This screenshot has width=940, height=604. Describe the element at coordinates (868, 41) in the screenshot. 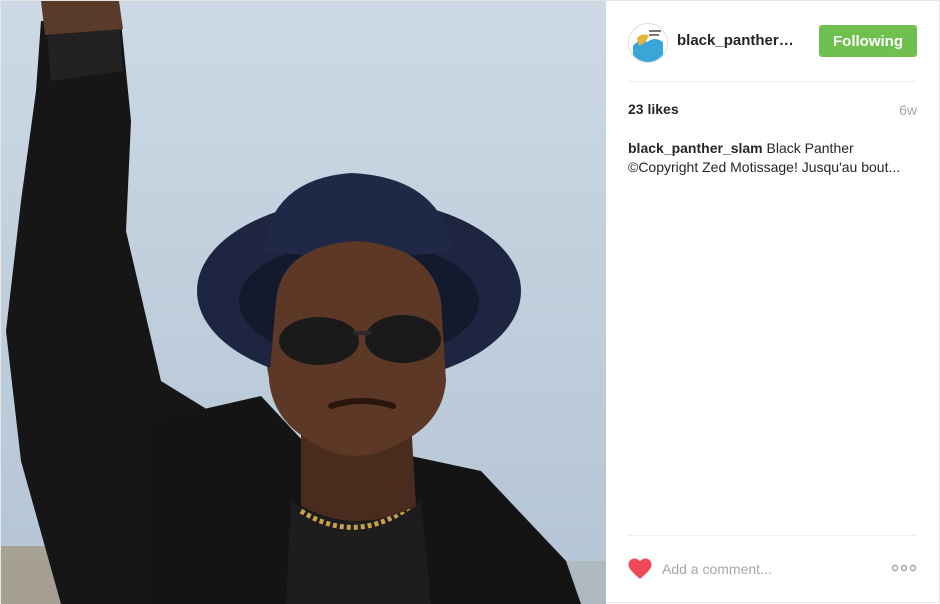

I see `following-button: Following` at that location.